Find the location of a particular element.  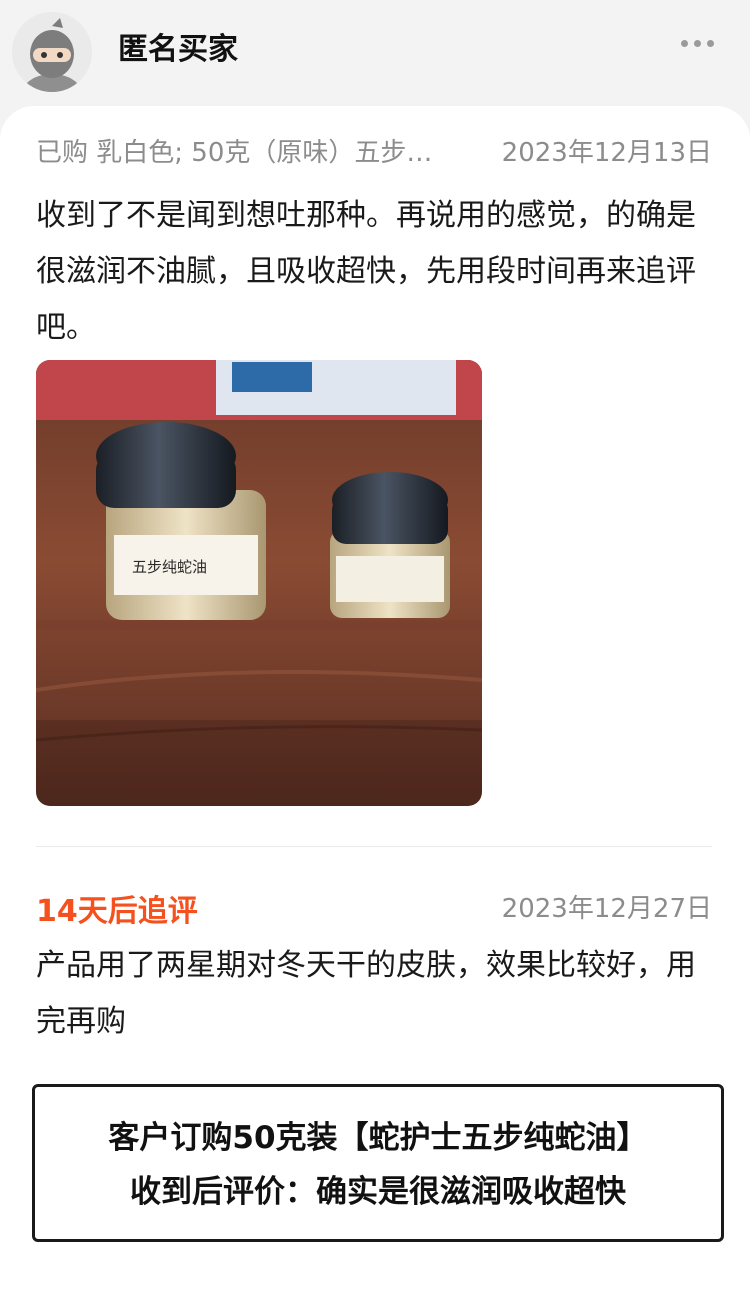

summary-callout: 客户订购50克装【蛇护士五步纯蛇油】 收到后评价：确实是很滋润吸收超快 is located at coordinates (378, 1163).